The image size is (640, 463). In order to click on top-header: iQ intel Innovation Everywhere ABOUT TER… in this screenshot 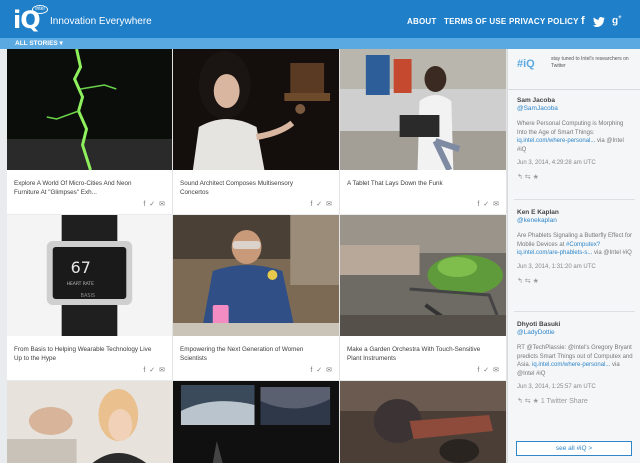, I will do `click(320, 19)`.